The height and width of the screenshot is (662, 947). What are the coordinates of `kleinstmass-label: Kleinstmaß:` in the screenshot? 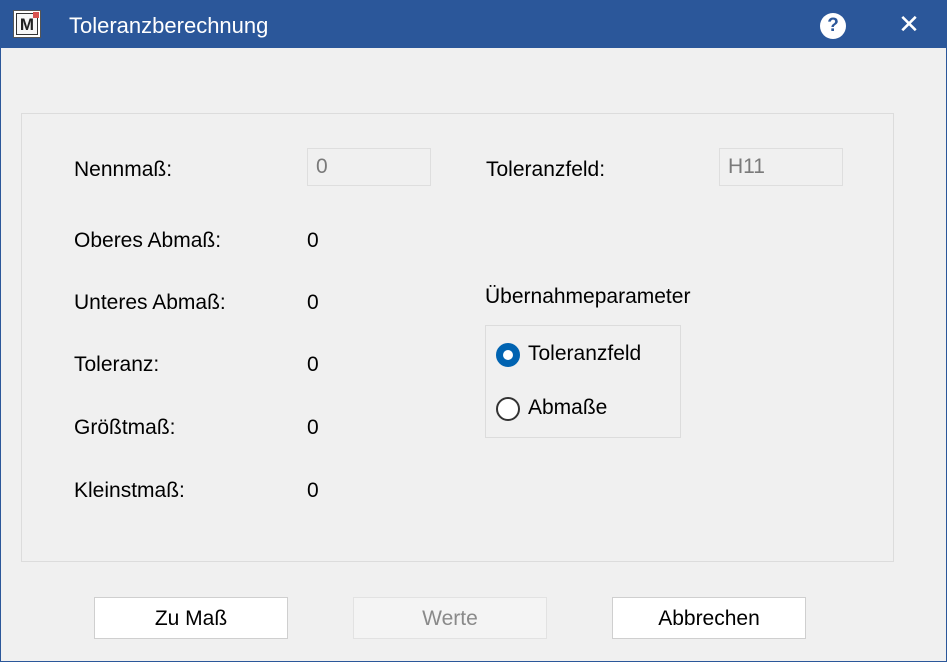 It's located at (129, 490).